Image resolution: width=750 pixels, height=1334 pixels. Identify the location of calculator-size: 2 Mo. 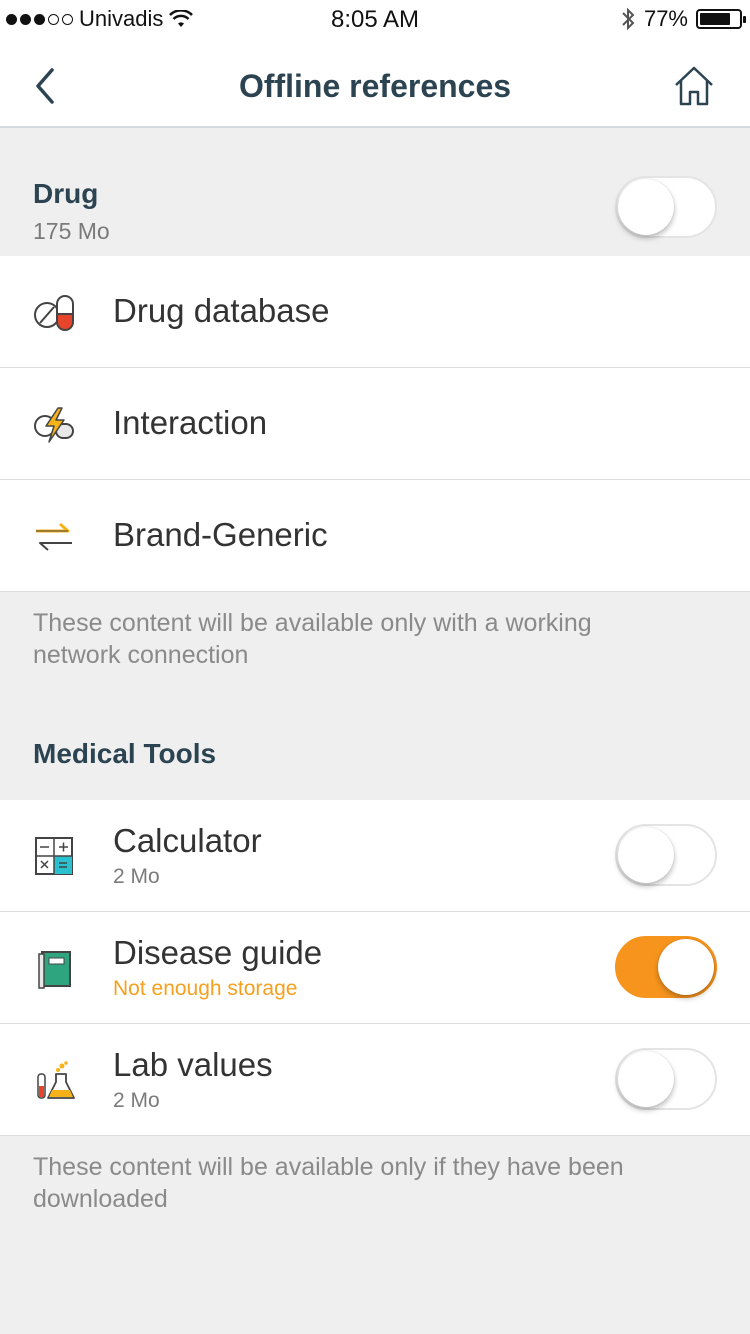
(136, 876).